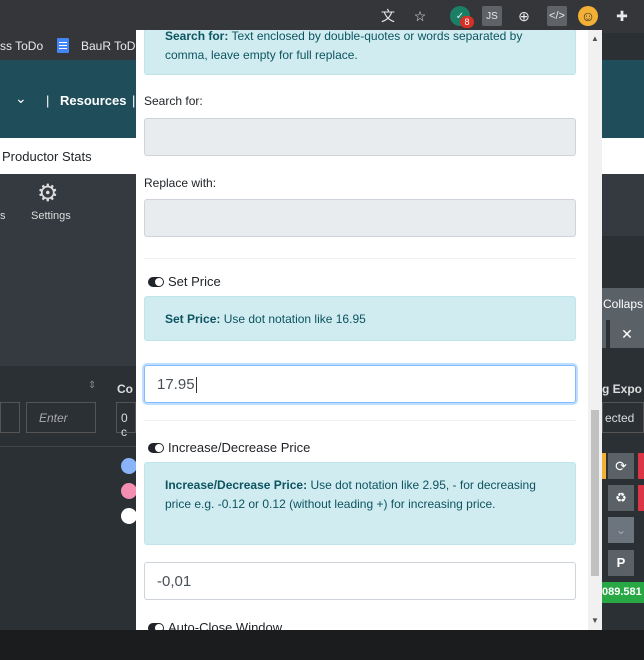  What do you see at coordinates (194, 281) in the screenshot?
I see `set-price-toggle-label: Set Price` at bounding box center [194, 281].